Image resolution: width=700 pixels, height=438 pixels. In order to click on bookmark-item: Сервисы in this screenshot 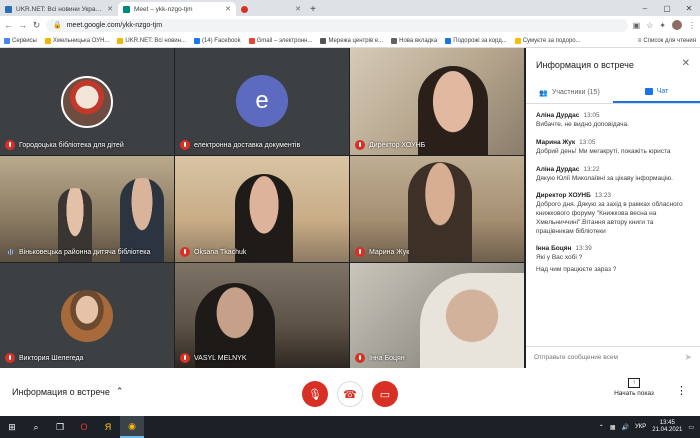, I will do `click(20, 40)`.